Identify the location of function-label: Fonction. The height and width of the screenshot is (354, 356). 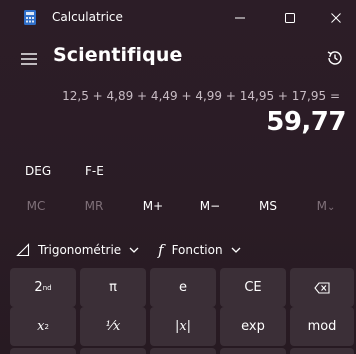
(197, 250).